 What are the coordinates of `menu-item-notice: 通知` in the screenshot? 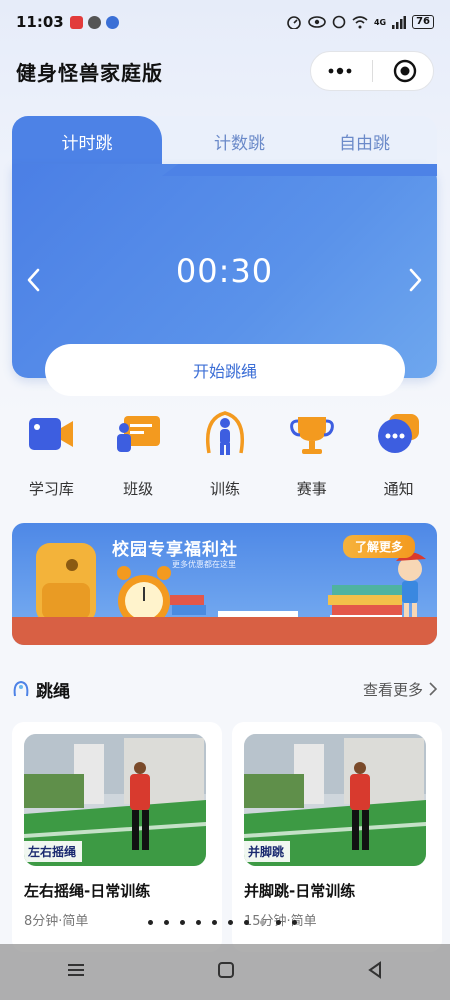 It's located at (399, 458).